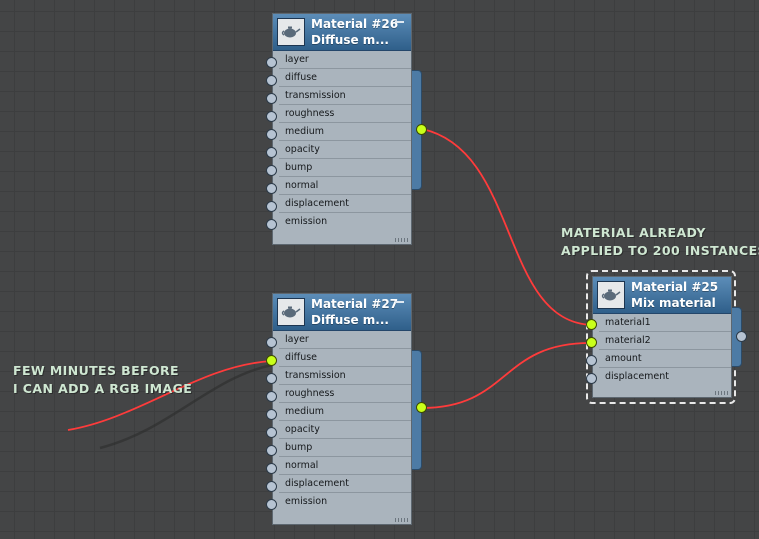  What do you see at coordinates (96, 370) in the screenshot?
I see `annotation-line: FEW MINUTES BEFORE` at bounding box center [96, 370].